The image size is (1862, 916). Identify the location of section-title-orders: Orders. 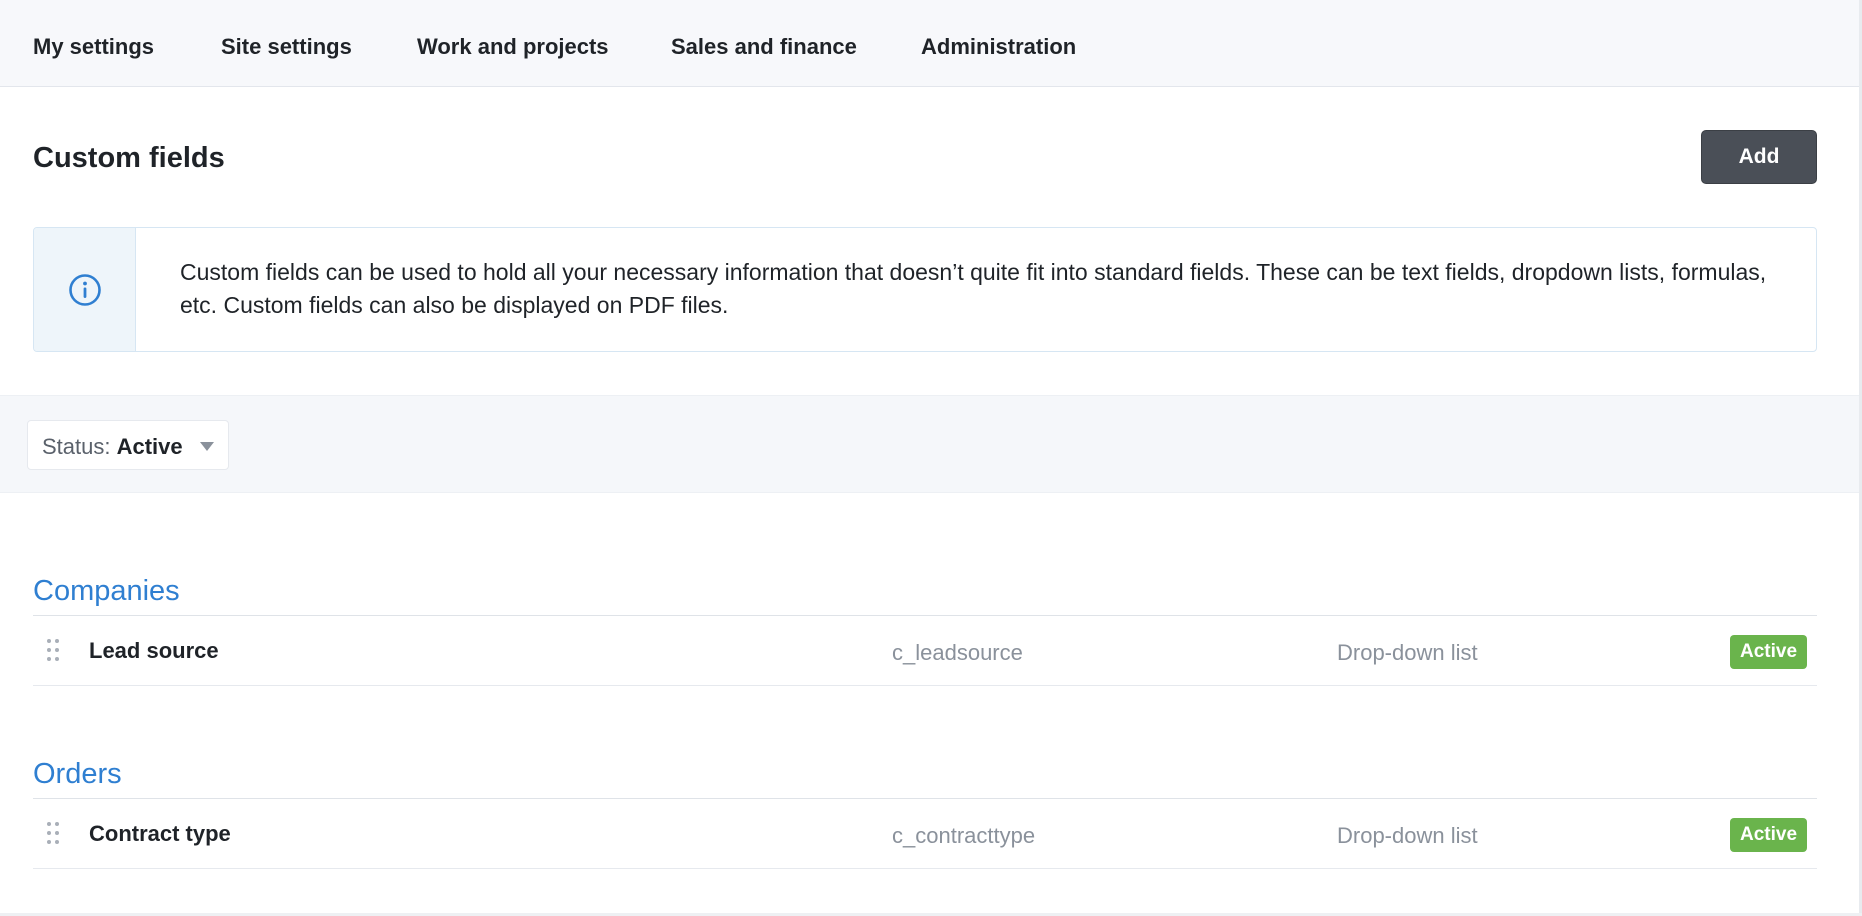
(77, 774).